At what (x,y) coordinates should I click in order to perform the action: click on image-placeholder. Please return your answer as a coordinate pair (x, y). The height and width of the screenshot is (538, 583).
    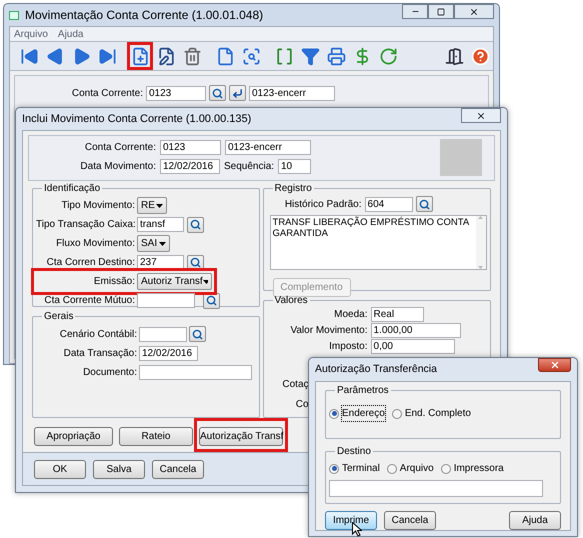
    Looking at the image, I should click on (461, 157).